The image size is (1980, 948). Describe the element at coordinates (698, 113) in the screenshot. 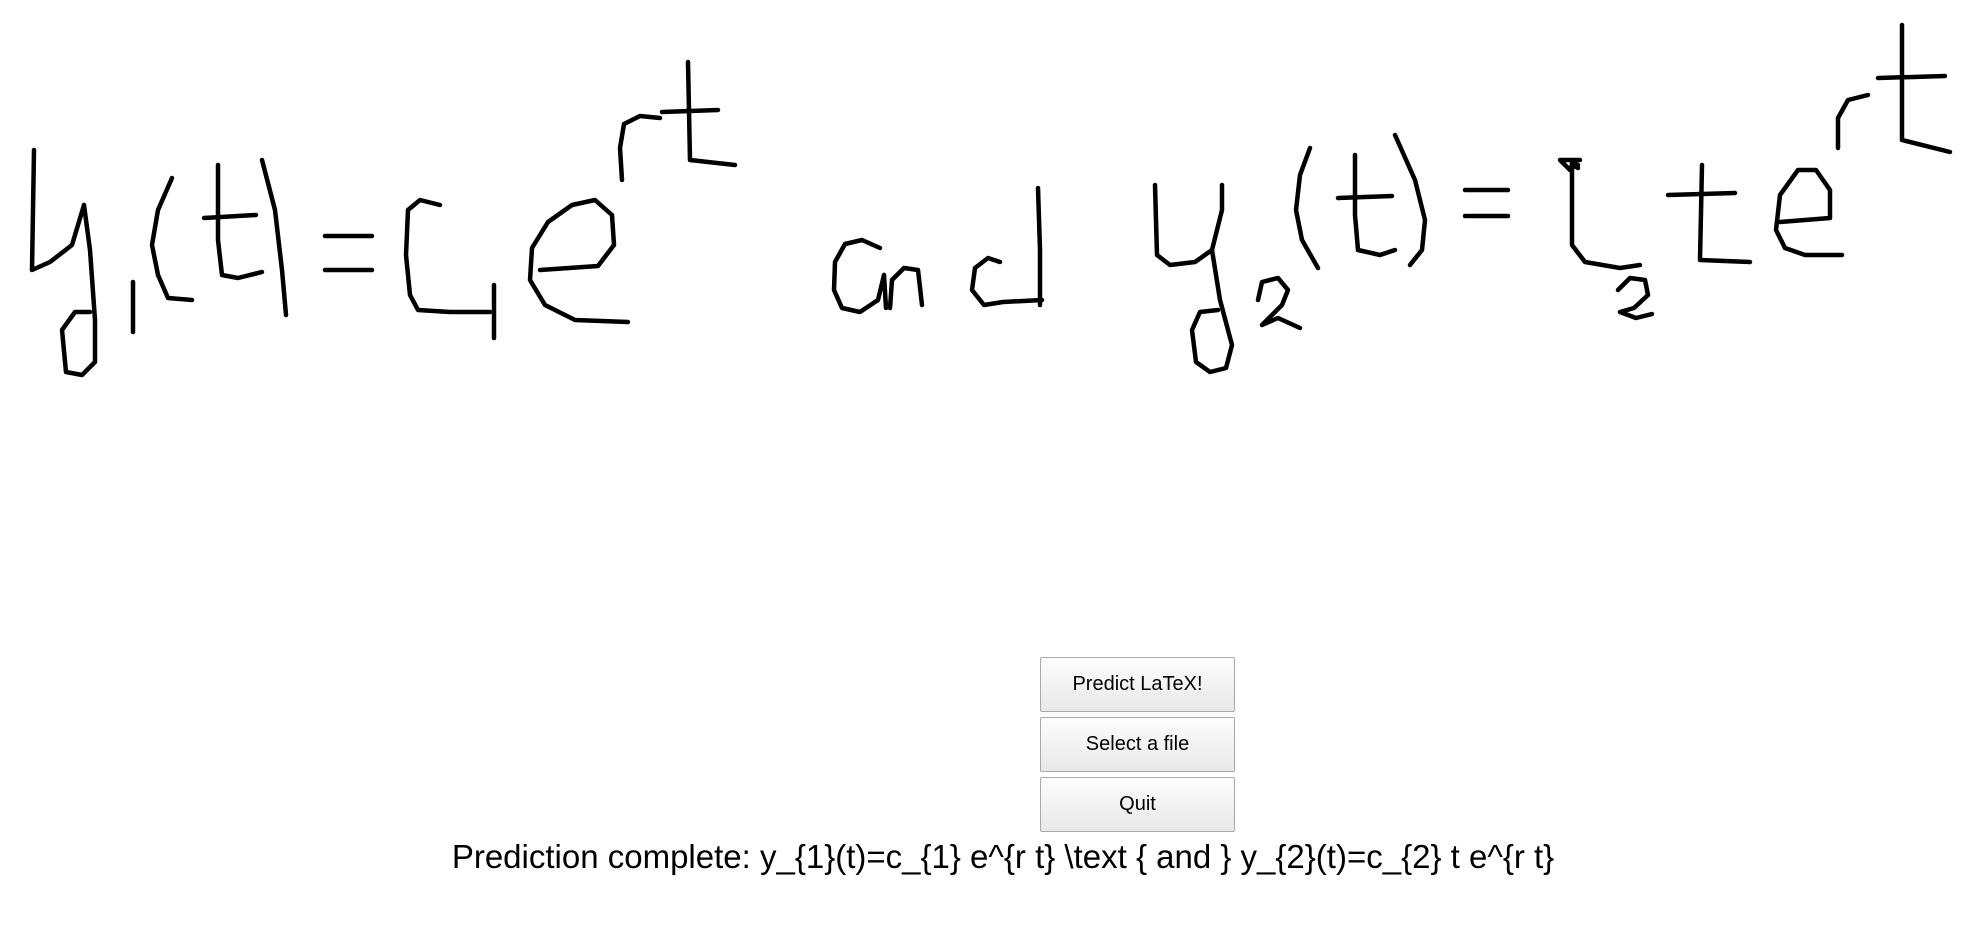

I see `stroke-t-1-super` at that location.